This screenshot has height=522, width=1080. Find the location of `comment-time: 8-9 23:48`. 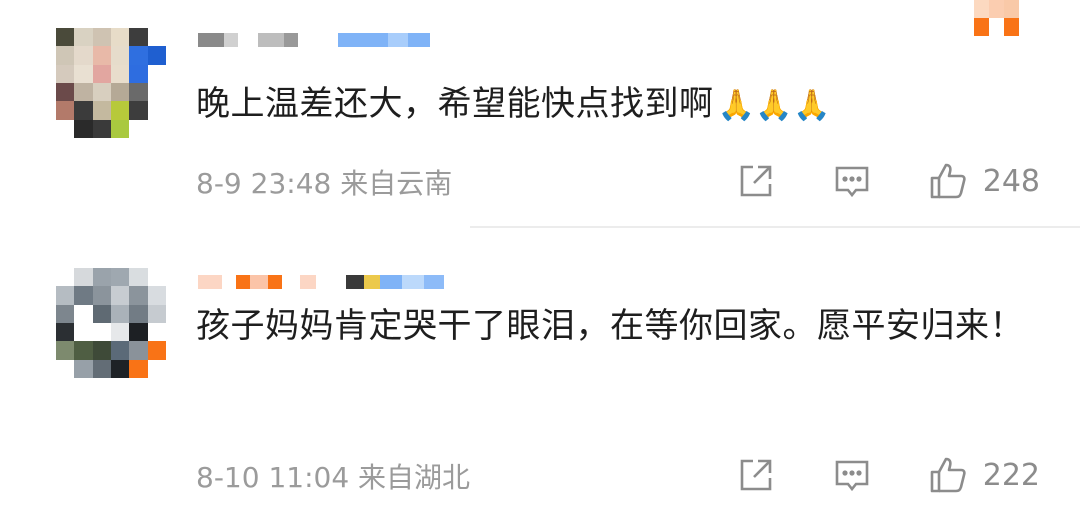

comment-time: 8-9 23:48 is located at coordinates (264, 183).